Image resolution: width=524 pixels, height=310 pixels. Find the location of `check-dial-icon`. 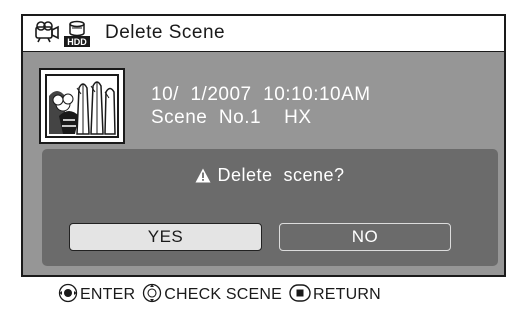

check-dial-icon is located at coordinates (152, 295).